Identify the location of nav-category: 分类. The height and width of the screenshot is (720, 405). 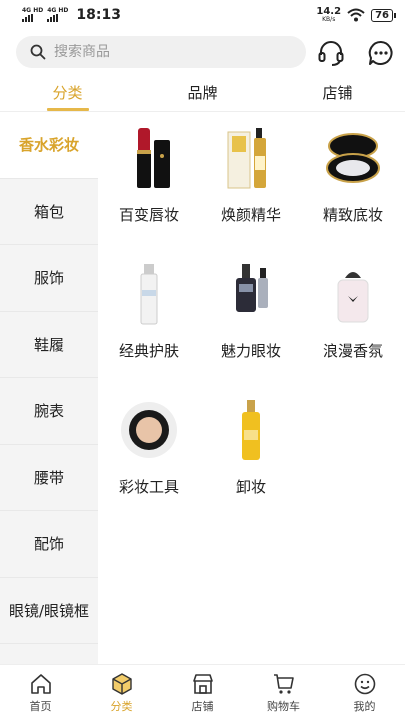
(121, 692).